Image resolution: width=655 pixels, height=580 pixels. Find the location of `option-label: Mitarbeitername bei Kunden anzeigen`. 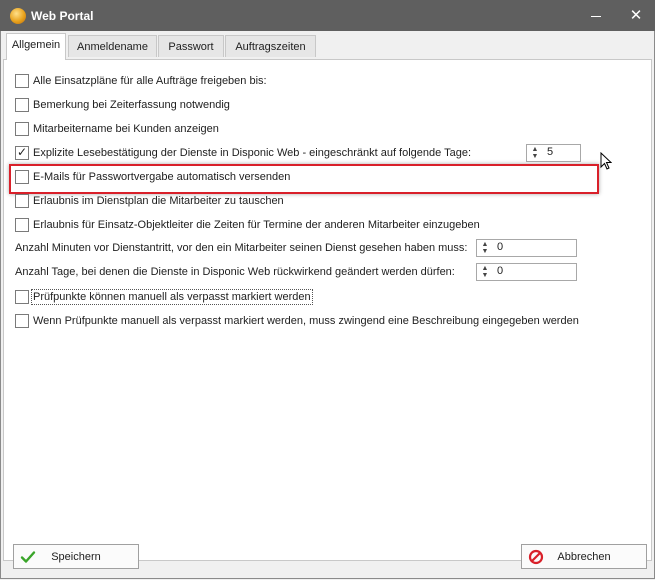

option-label: Mitarbeitername bei Kunden anzeigen is located at coordinates (126, 129).